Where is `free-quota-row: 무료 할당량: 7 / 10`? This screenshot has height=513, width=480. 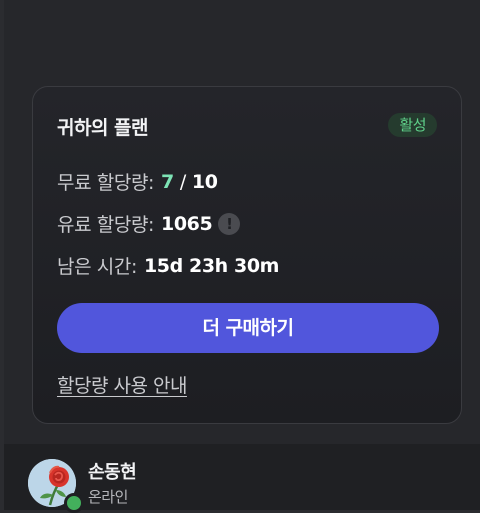 free-quota-row: 무료 할당량: 7 / 10 is located at coordinates (137, 181).